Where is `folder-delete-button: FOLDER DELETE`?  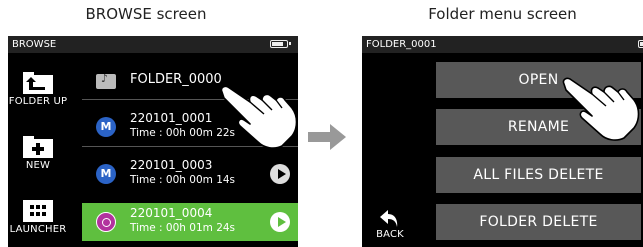 folder-delete-button: FOLDER DELETE is located at coordinates (538, 222).